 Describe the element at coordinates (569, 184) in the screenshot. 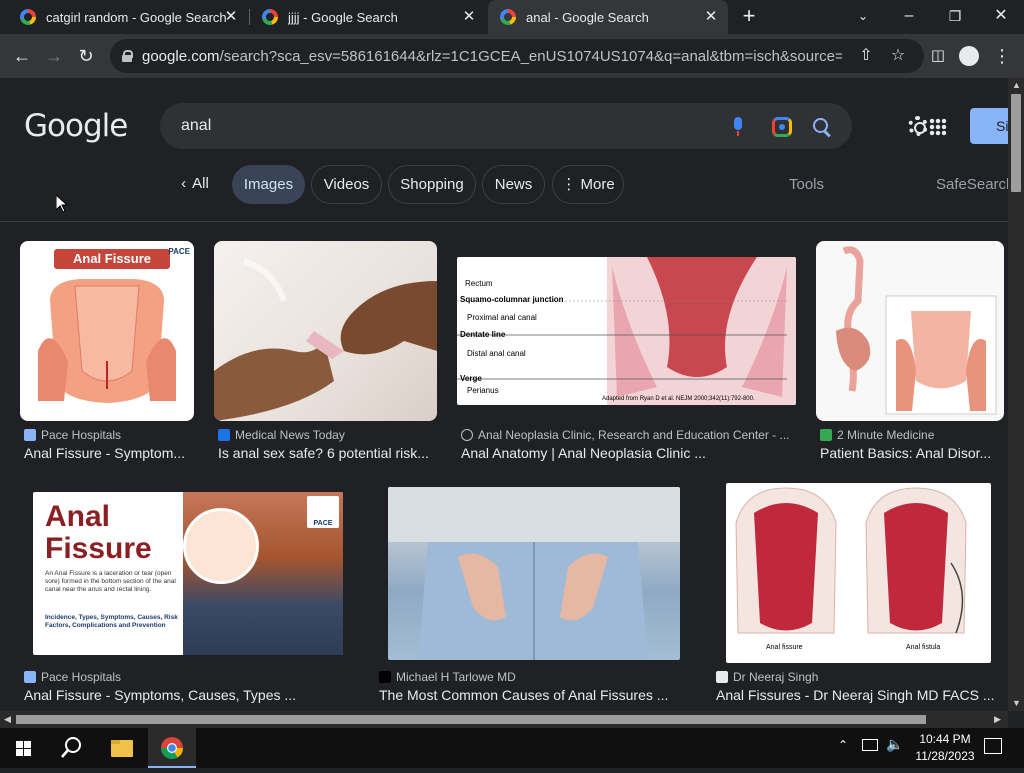

I see `more-dots-icon: ⋮` at that location.